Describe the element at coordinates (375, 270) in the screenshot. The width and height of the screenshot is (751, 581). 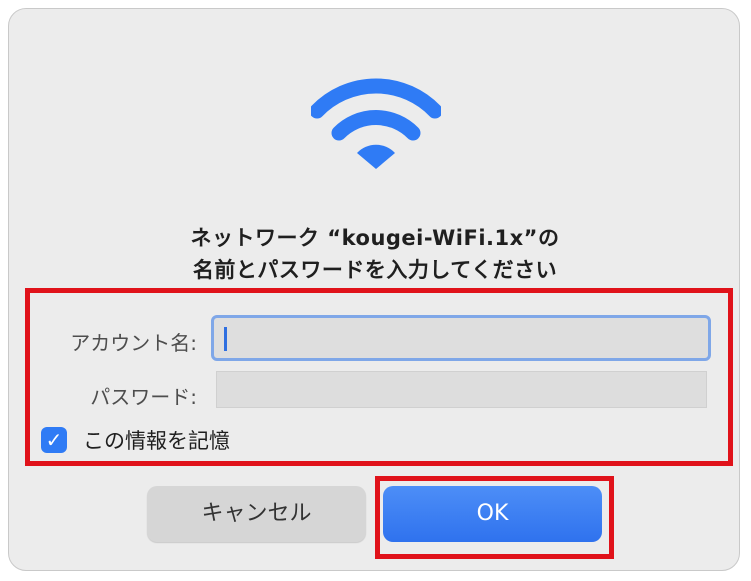
I see `dialog-title-line2: 名前とパスワードを入力してください` at that location.